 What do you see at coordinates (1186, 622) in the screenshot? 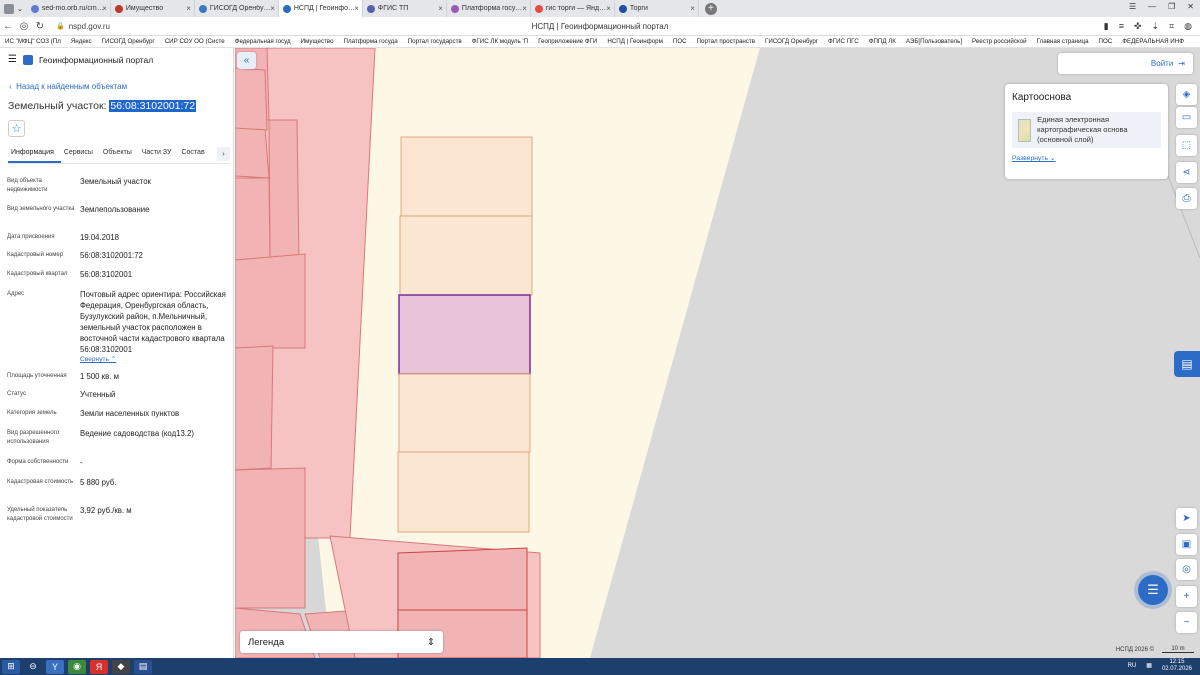
I see `zoom-out-button: −` at bounding box center [1186, 622].